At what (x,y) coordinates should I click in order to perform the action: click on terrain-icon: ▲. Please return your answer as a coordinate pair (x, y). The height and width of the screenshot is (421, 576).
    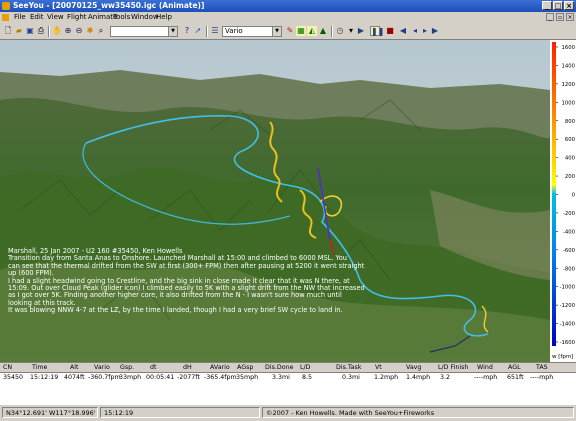
    Looking at the image, I should click on (323, 31).